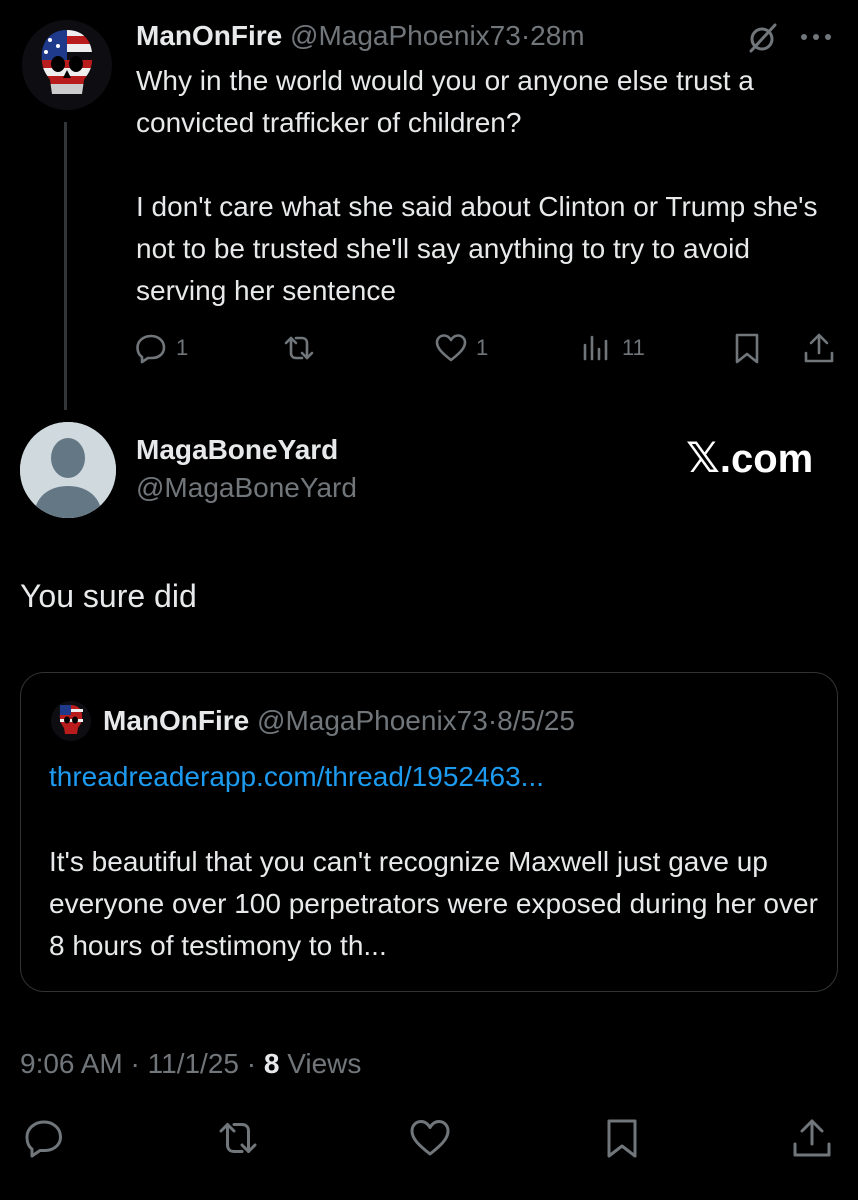 The image size is (858, 1200). Describe the element at coordinates (595, 348) in the screenshot. I see `views-icon` at that location.